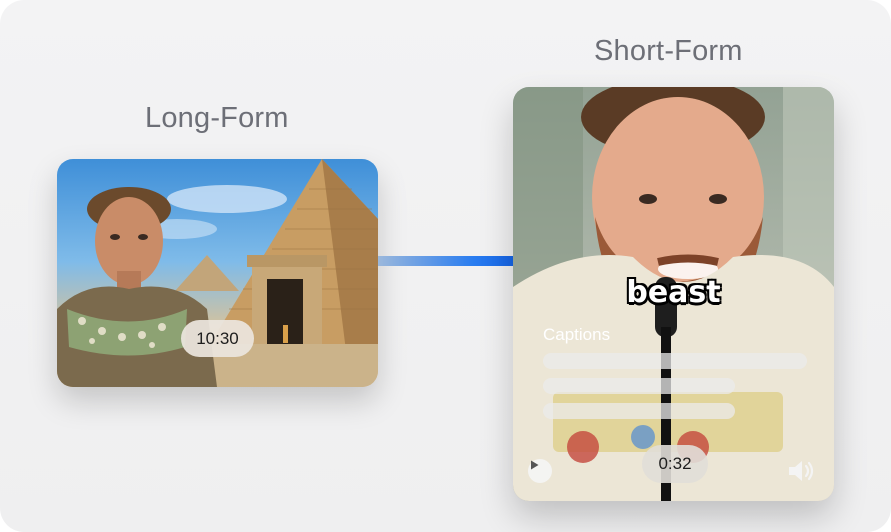 The width and height of the screenshot is (891, 532). I want to click on volume-button, so click(802, 471).